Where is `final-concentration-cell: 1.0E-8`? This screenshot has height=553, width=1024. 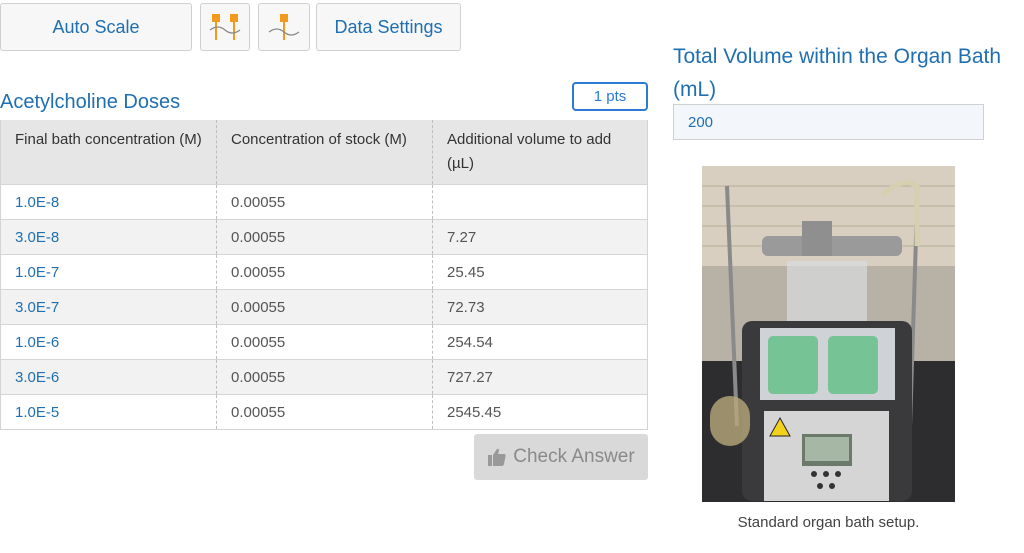 final-concentration-cell: 1.0E-8 is located at coordinates (37, 202).